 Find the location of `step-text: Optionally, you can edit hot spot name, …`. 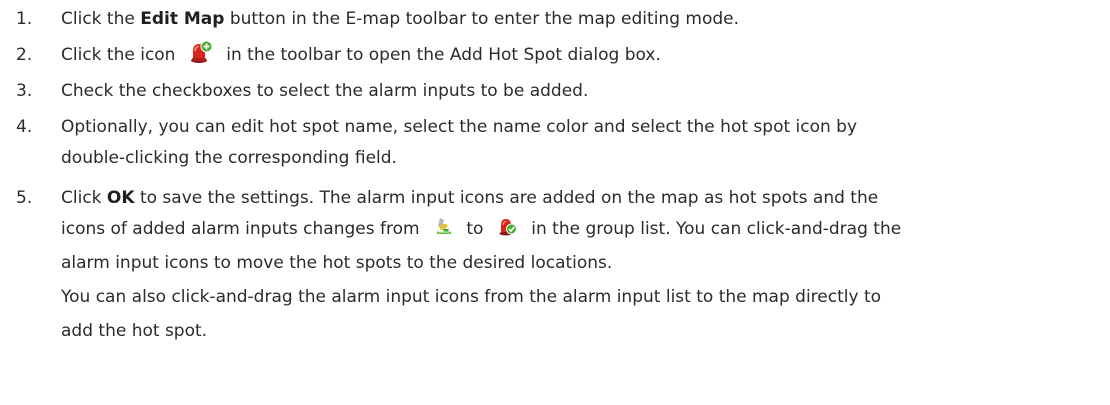

step-text: Optionally, you can edit hot spot name, … is located at coordinates (459, 142).